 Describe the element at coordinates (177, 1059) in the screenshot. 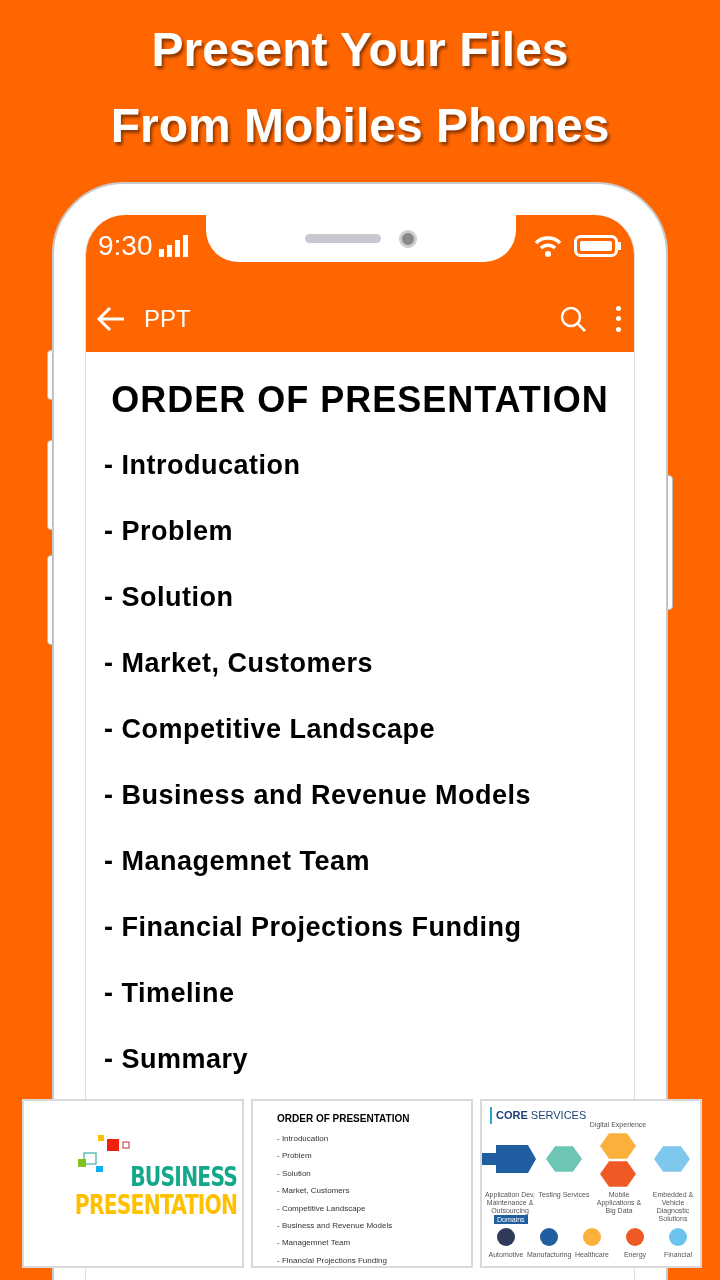

I see `slide-item: - Summary` at that location.